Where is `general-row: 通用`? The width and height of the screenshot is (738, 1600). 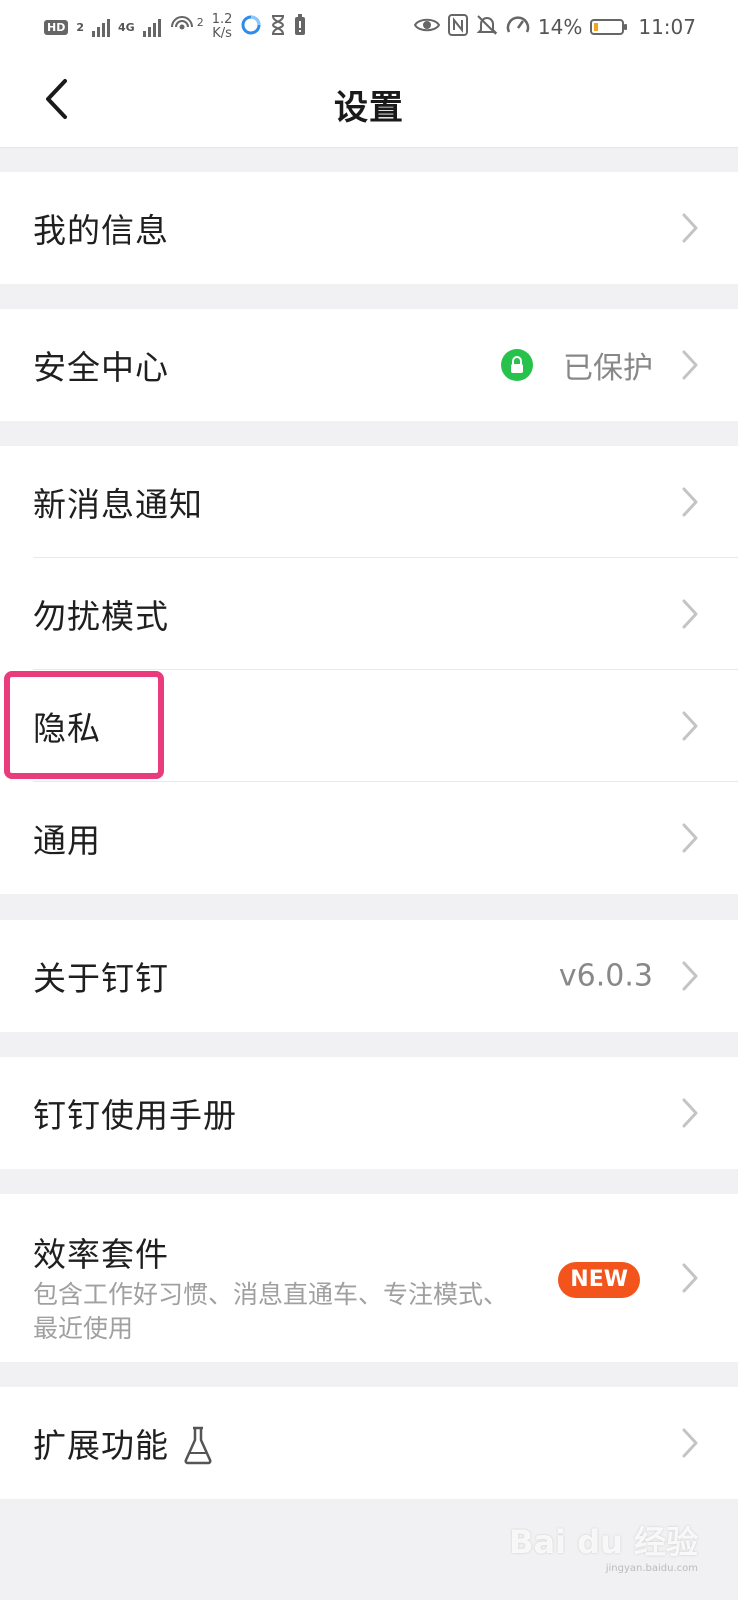
general-row: 通用 is located at coordinates (369, 838).